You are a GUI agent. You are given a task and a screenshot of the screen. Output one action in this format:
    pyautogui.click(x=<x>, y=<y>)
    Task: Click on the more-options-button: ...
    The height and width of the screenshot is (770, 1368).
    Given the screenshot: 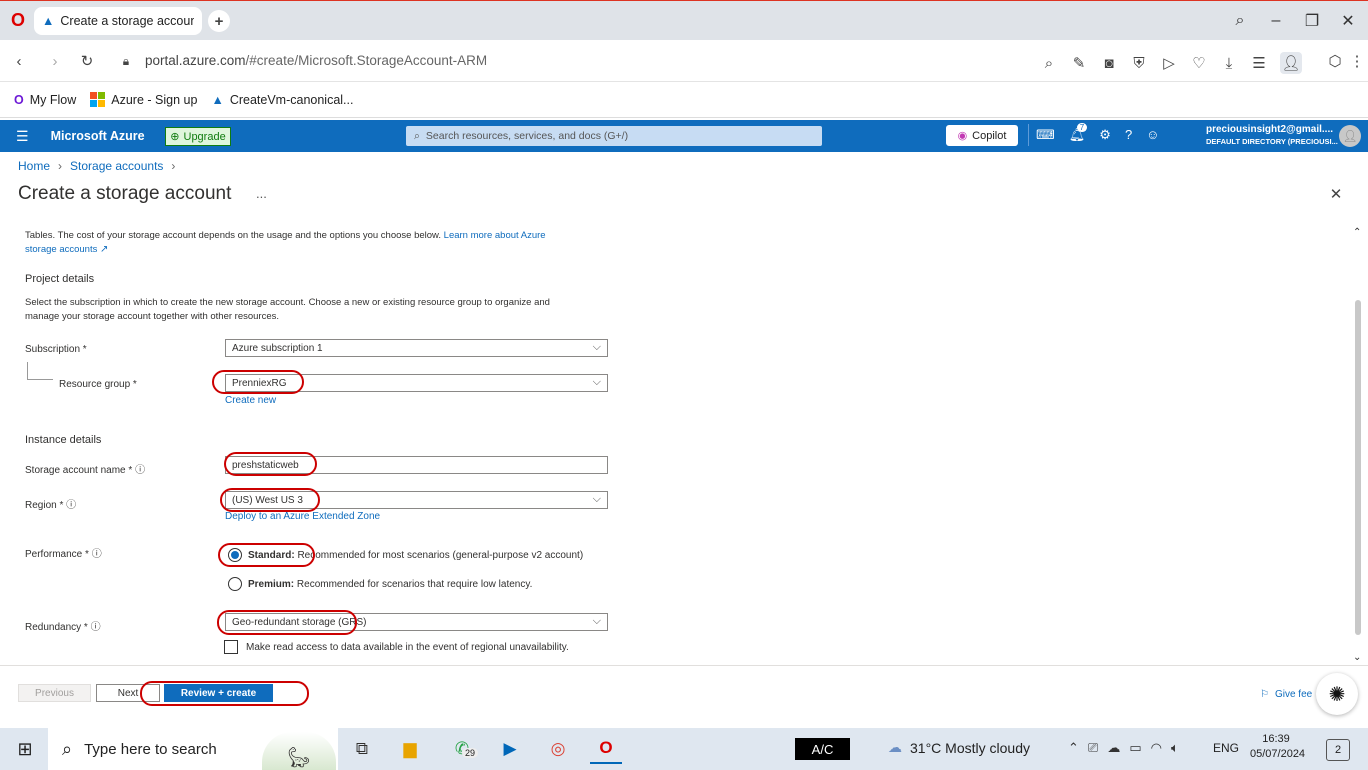 What is the action you would take?
    pyautogui.click(x=261, y=193)
    